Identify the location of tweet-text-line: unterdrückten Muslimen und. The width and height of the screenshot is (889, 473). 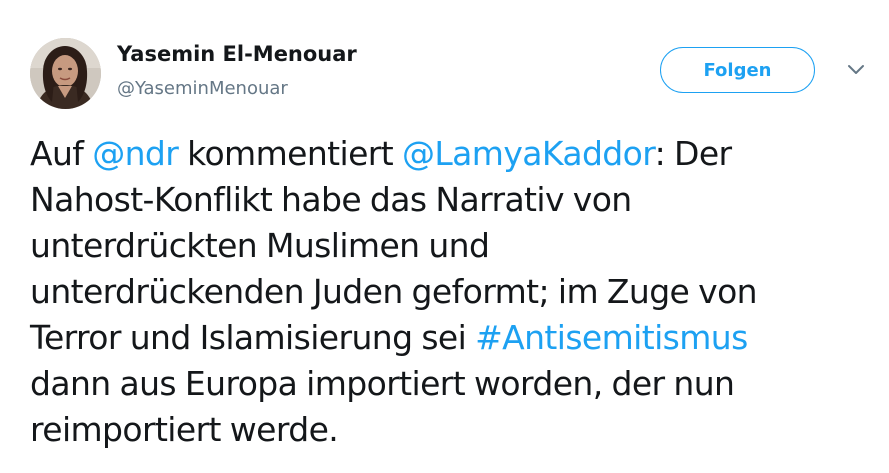
(455, 246).